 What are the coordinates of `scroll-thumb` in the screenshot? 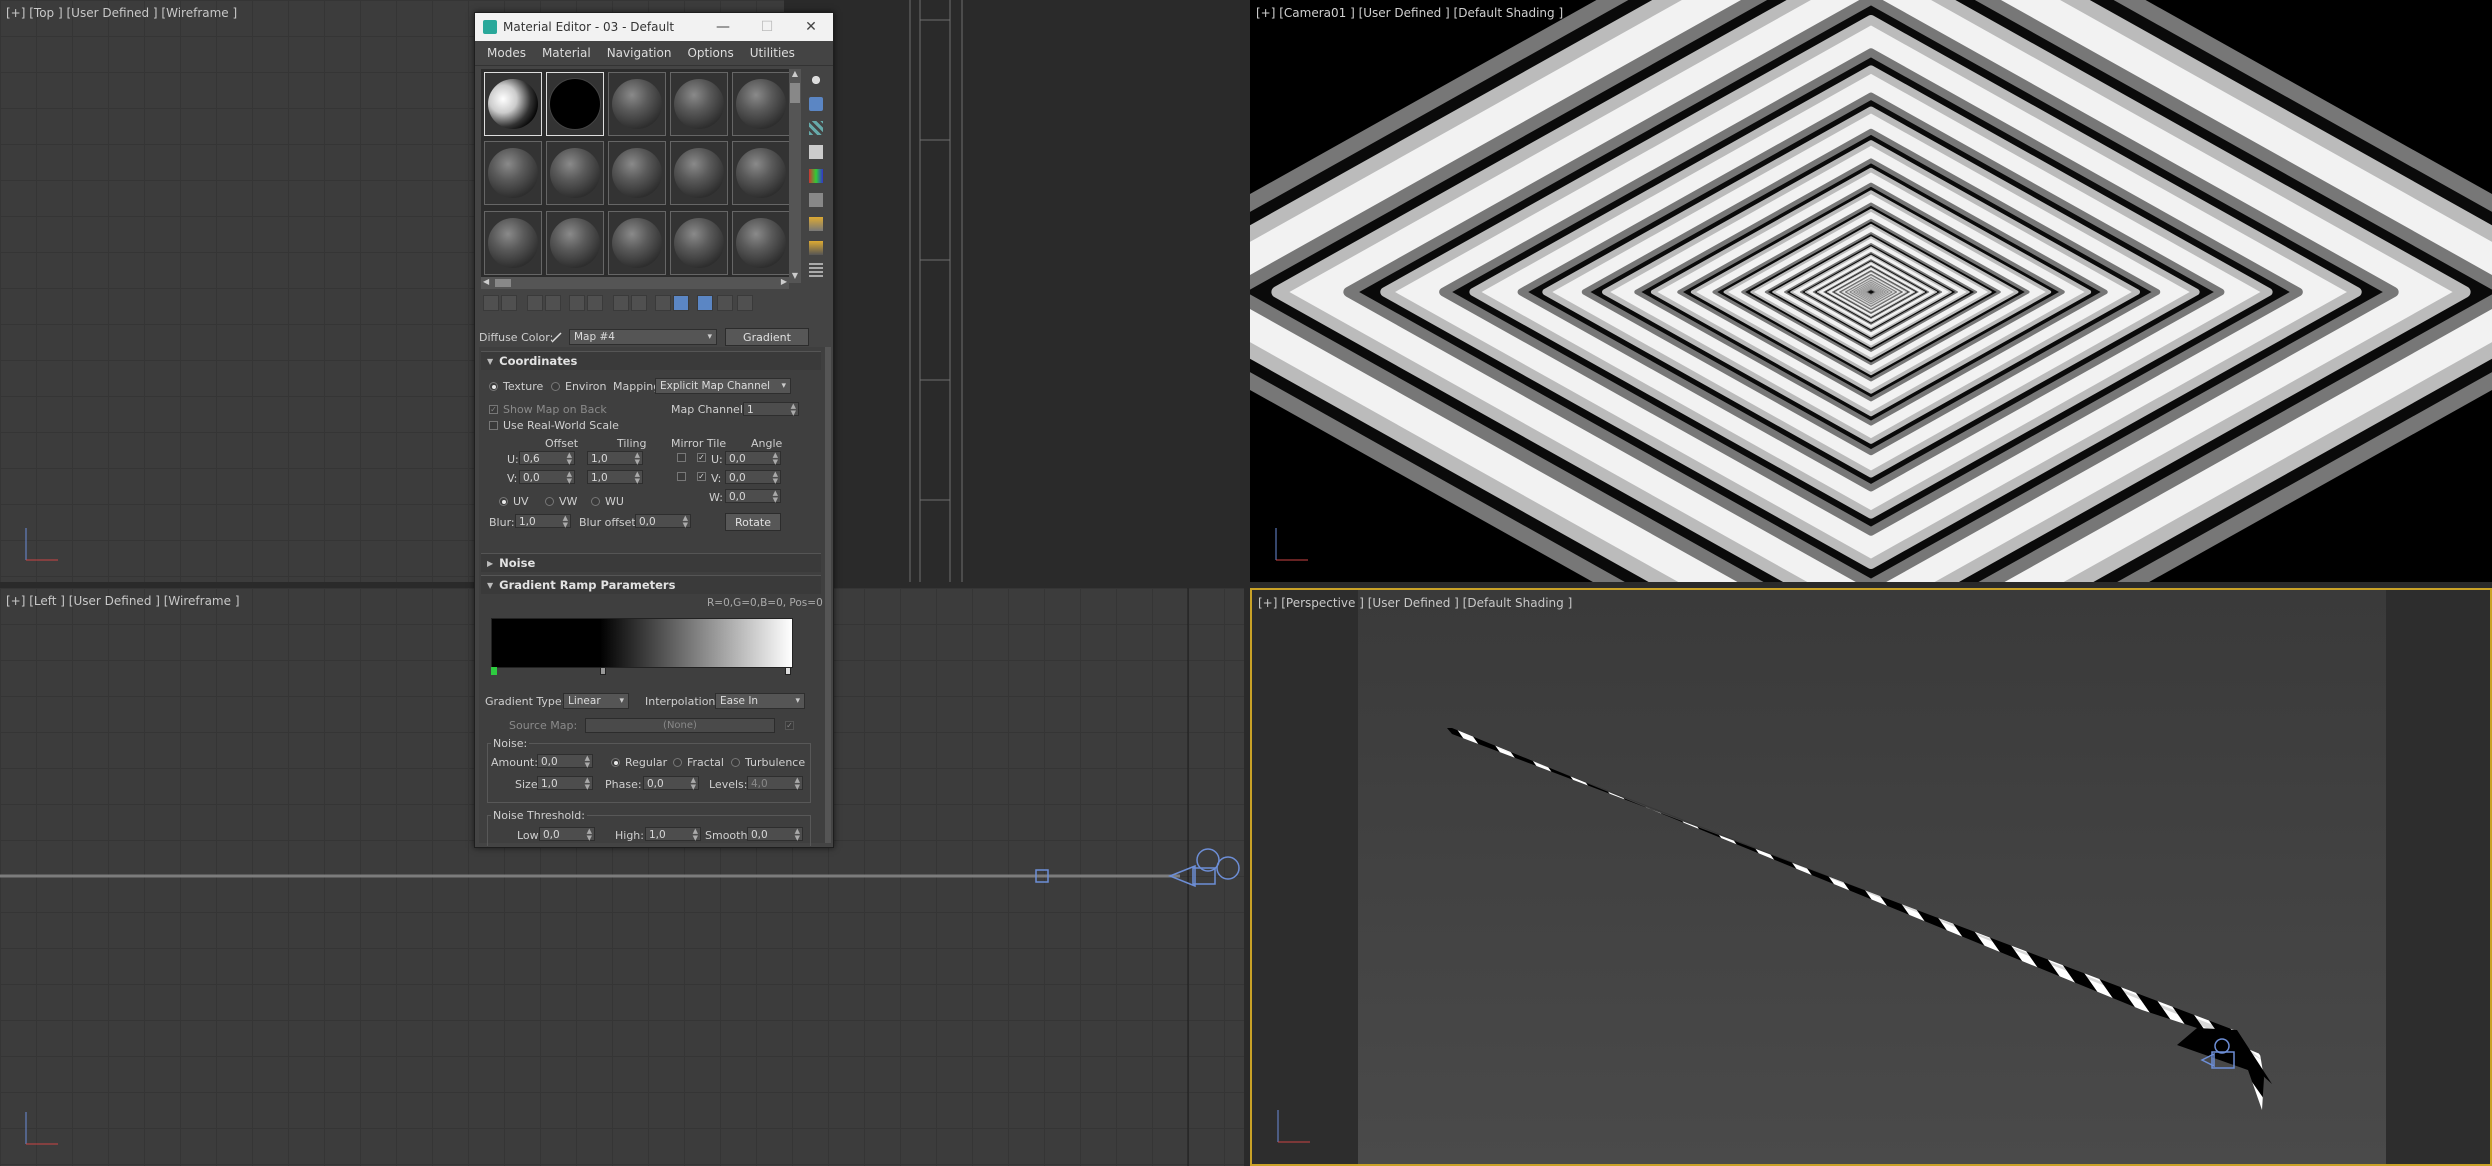 It's located at (795, 93).